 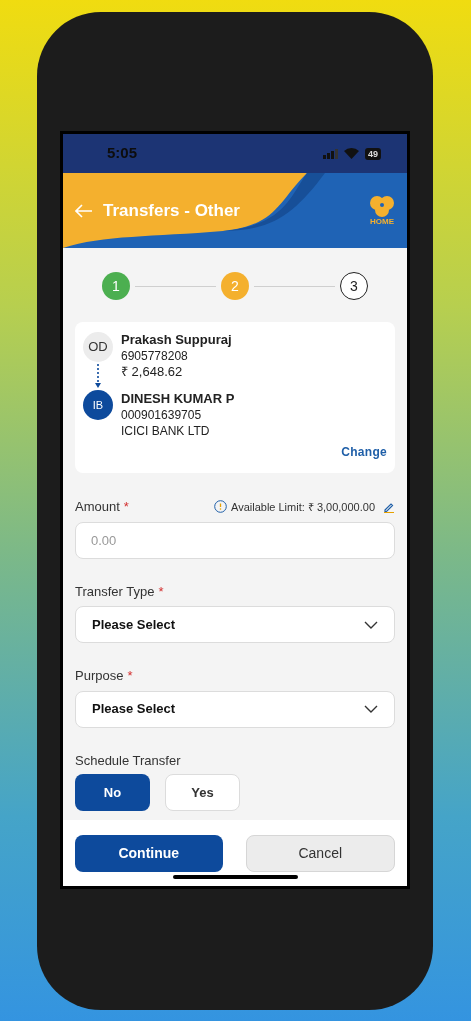 I want to click on status-time: 5:05, so click(x=122, y=153).